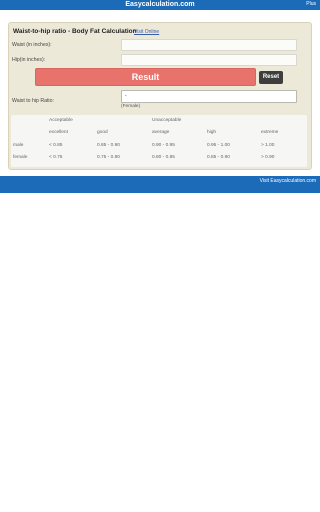  What do you see at coordinates (209, 45) in the screenshot?
I see `waist-input` at bounding box center [209, 45].